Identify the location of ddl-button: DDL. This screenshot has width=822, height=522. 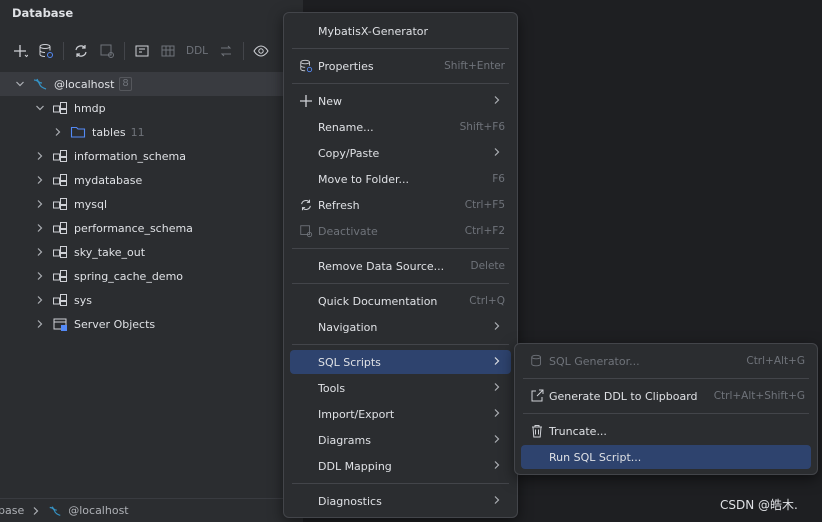
(197, 51).